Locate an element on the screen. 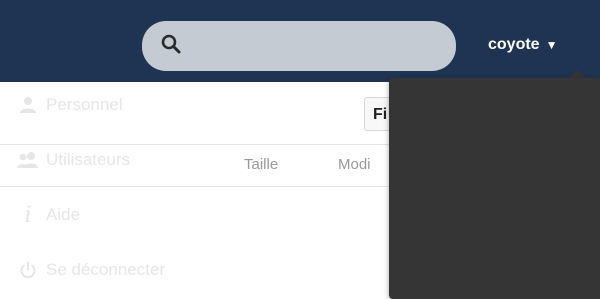 Image resolution: width=600 pixels, height=299 pixels. menu-item-personnel: Personnel is located at coordinates (105, 105).